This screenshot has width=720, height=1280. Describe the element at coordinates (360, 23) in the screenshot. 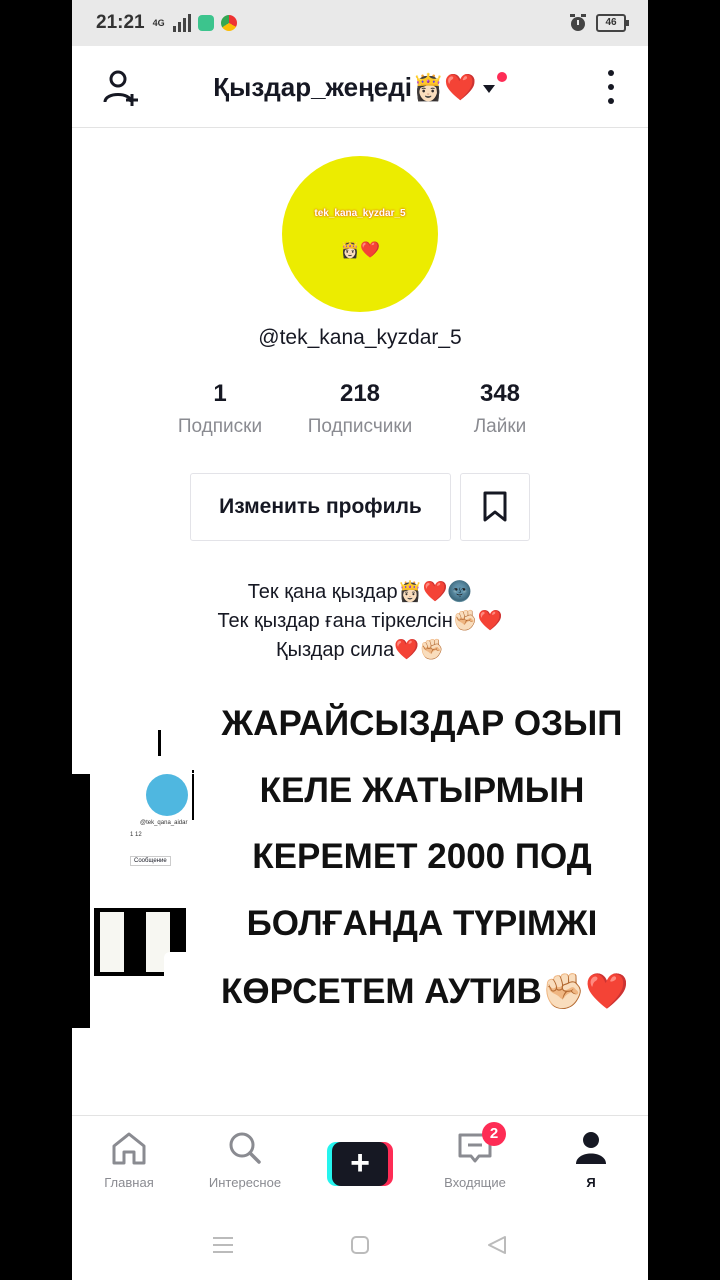

I see `status-bar: 21:21 4G 46` at that location.